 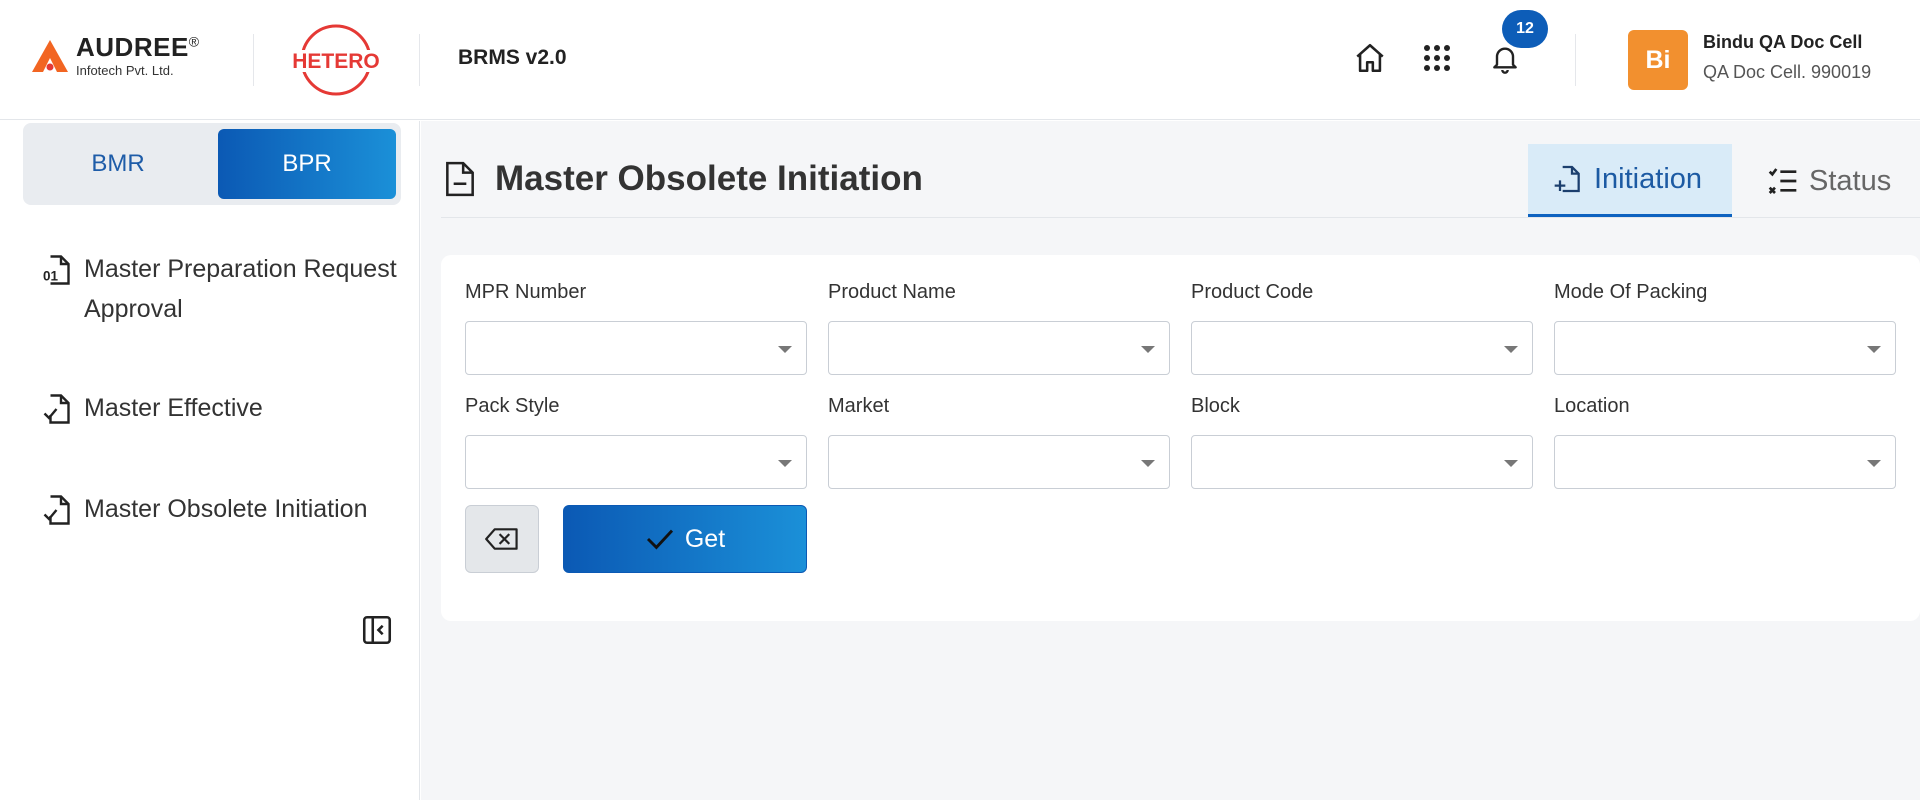 I want to click on field-label: Product Code, so click(x=1252, y=292).